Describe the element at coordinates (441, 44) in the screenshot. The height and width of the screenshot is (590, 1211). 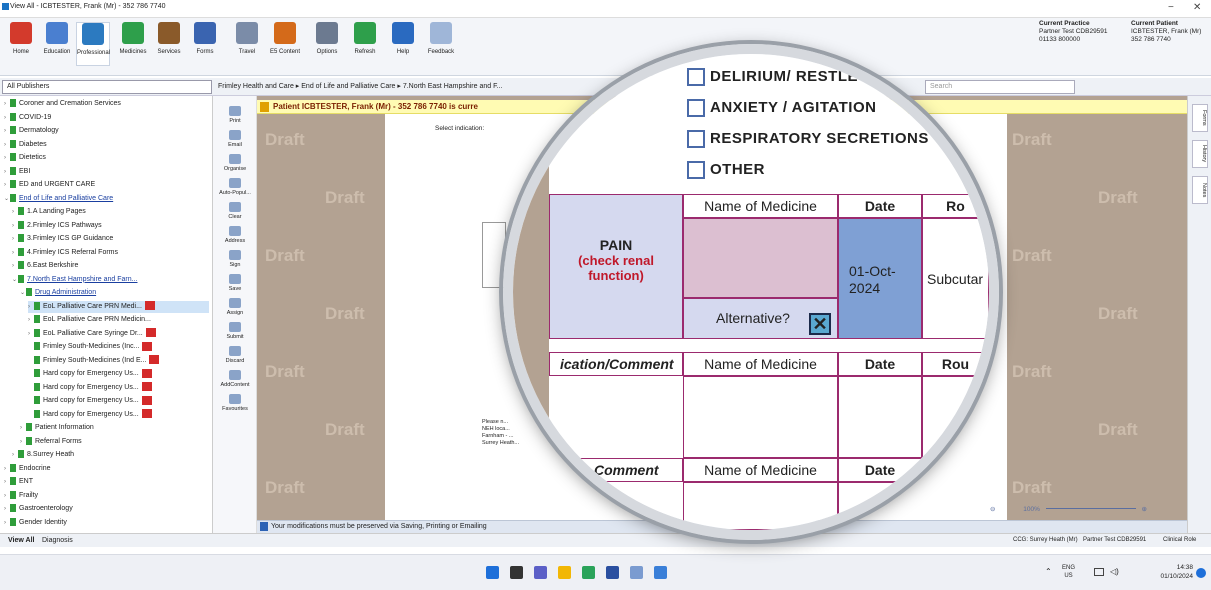
I see `feedback-button: Feedback` at that location.